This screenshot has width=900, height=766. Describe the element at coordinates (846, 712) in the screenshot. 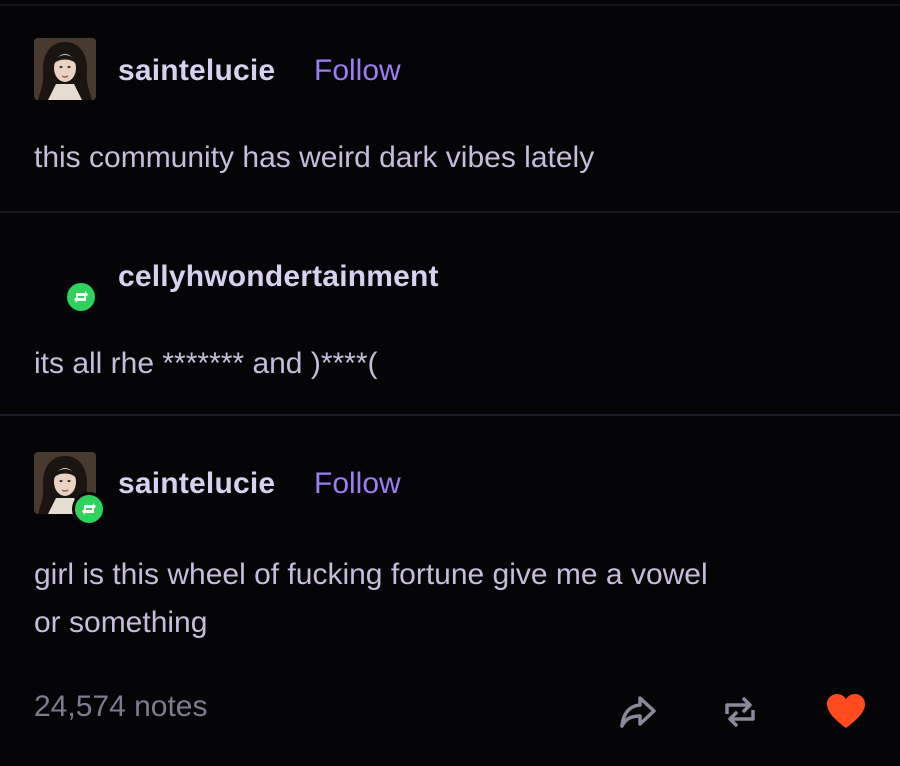

I see `like-heart-icon` at that location.